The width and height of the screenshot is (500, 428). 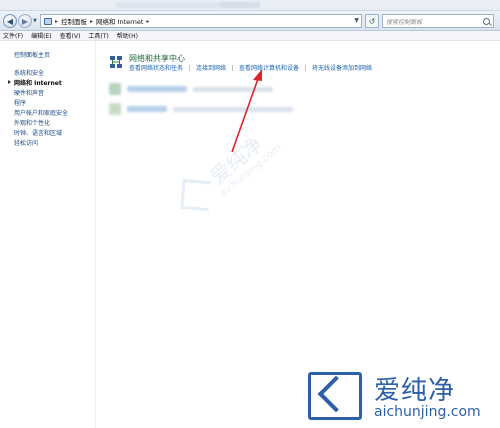 What do you see at coordinates (335, 396) in the screenshot?
I see `site-logo-icon` at bounding box center [335, 396].